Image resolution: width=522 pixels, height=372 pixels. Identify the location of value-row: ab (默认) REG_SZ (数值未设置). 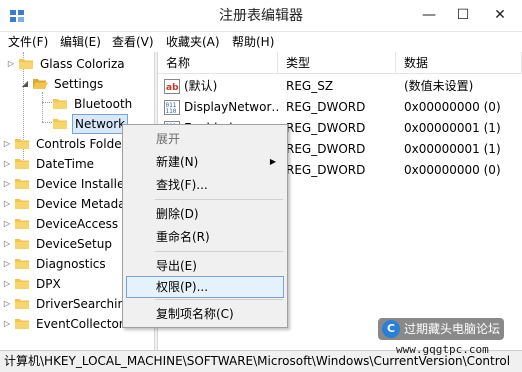
(340, 86).